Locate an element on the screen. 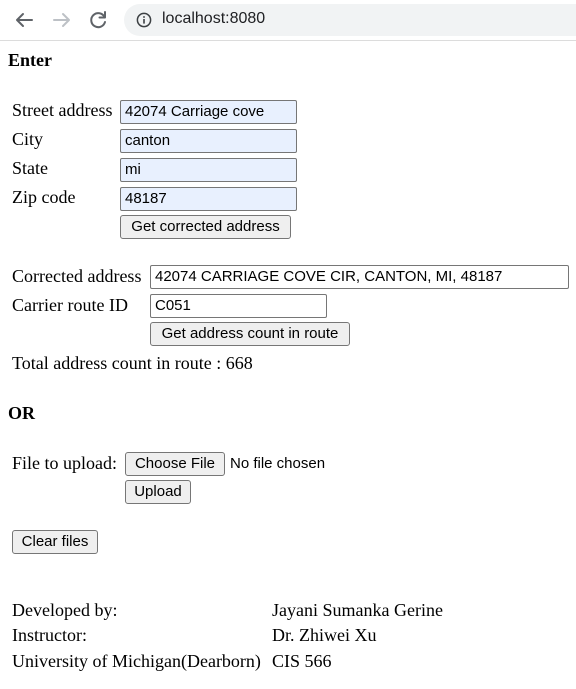 The width and height of the screenshot is (576, 689). carrier-route-label: Carrier route ID is located at coordinates (70, 305).